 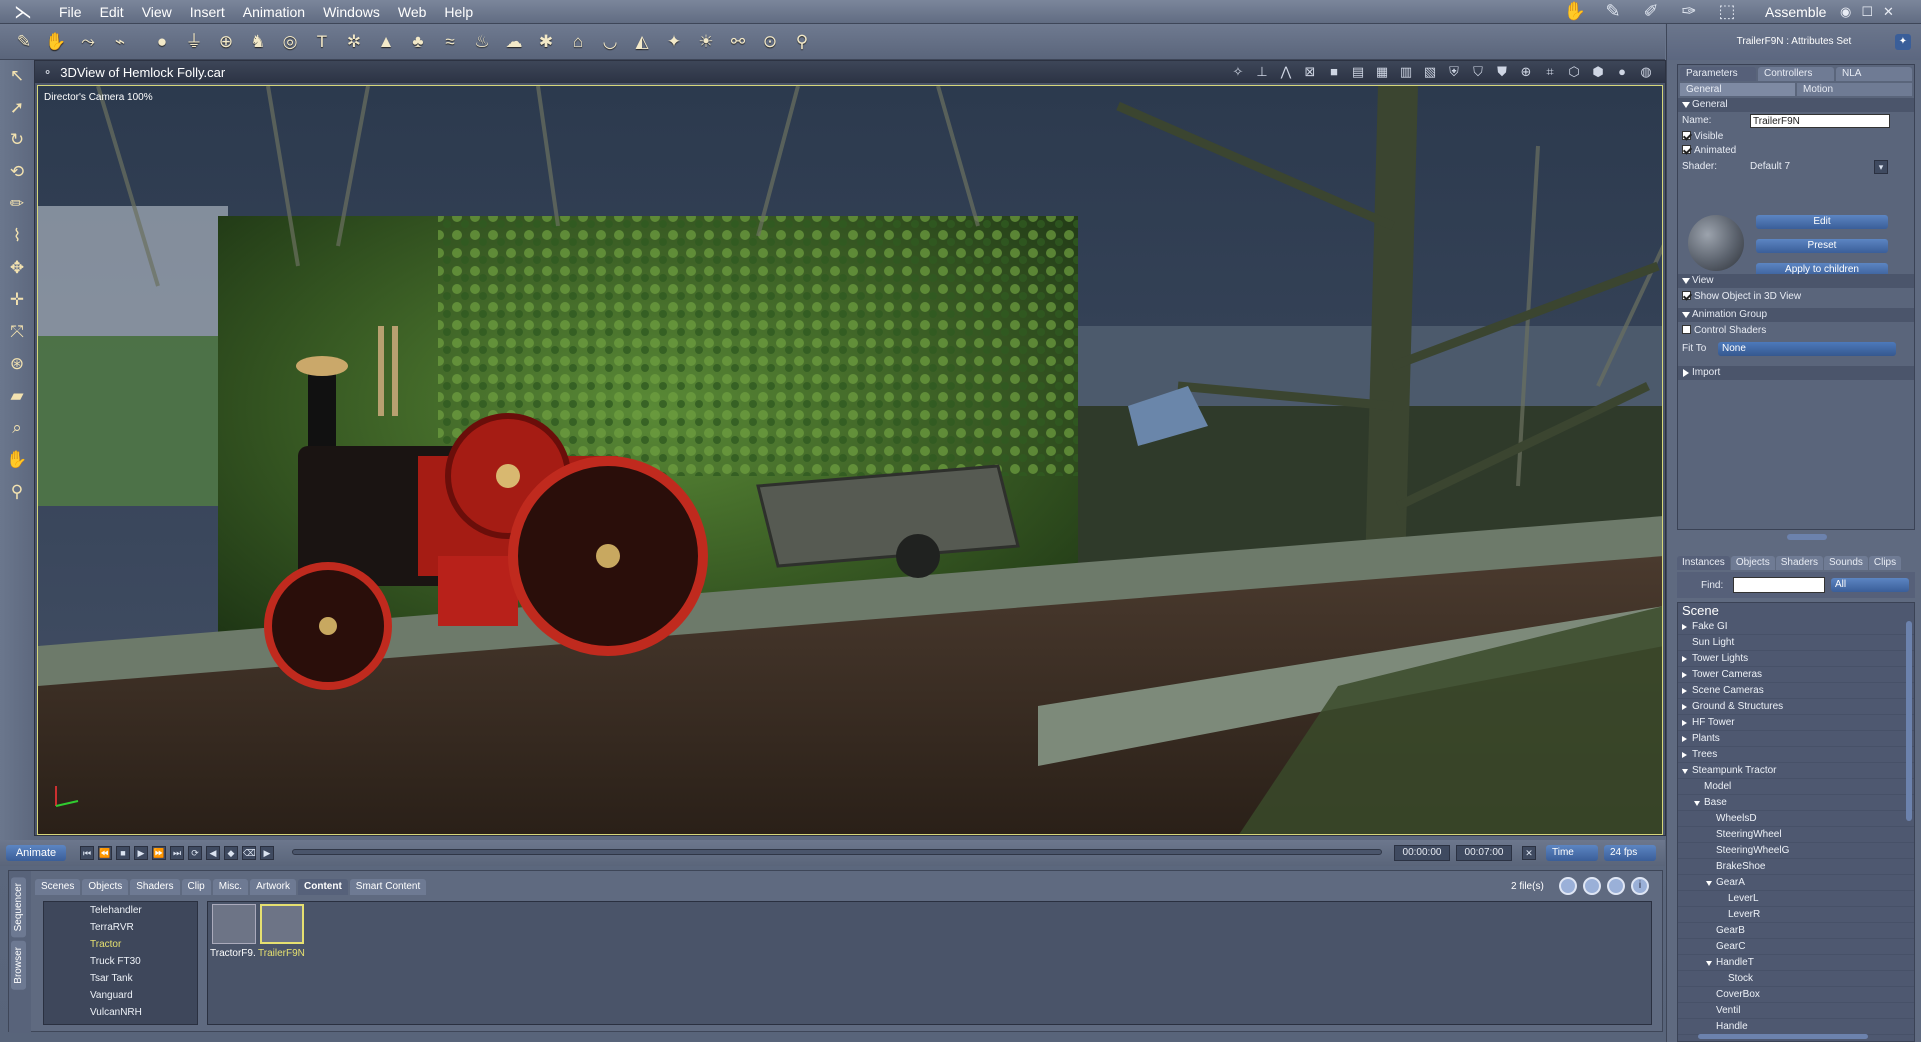 What do you see at coordinates (24, 42) in the screenshot?
I see `paint-tool-icon: ✎` at bounding box center [24, 42].